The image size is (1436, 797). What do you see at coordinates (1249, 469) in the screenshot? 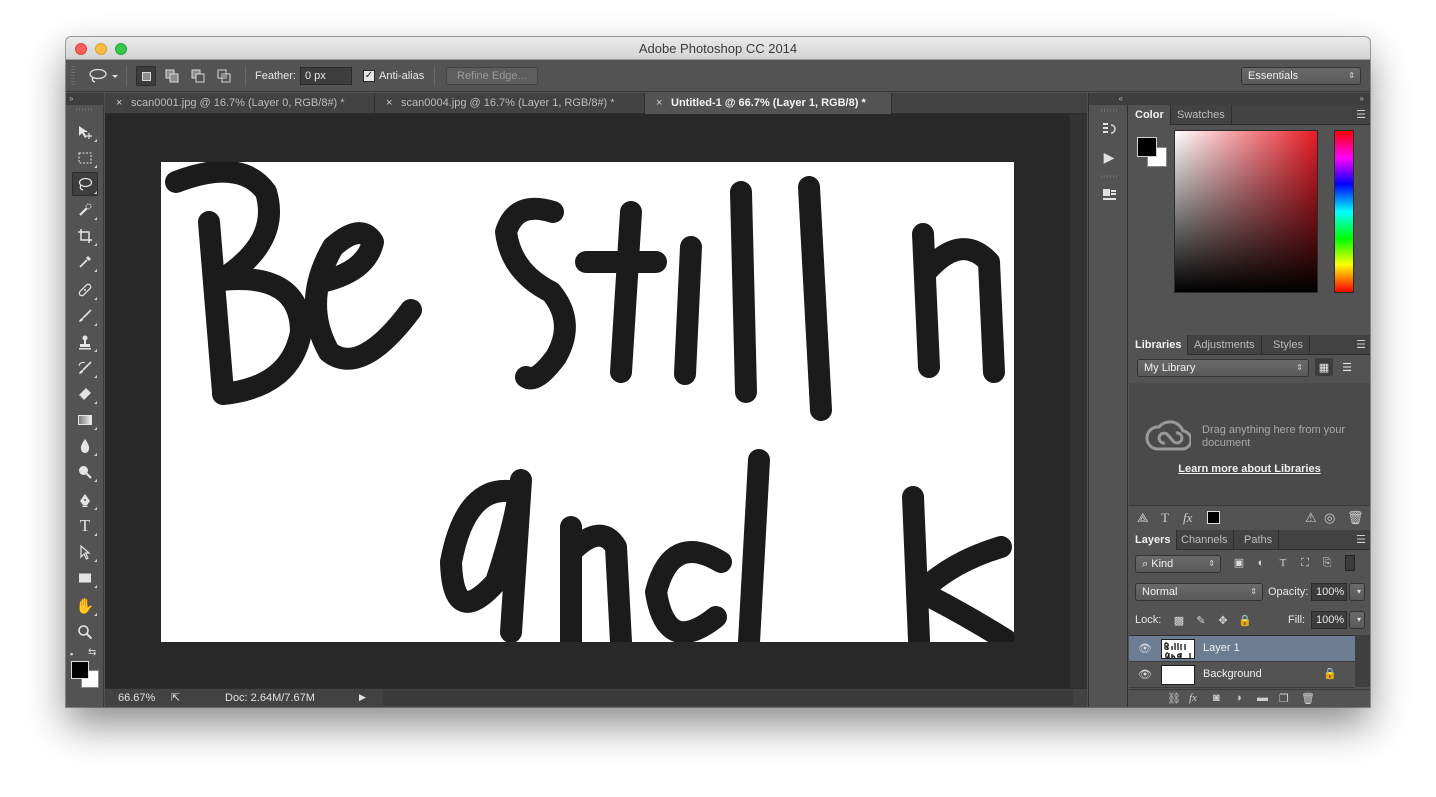
I see `learn-more-libraries-link: Learn more about Libraries` at bounding box center [1249, 469].